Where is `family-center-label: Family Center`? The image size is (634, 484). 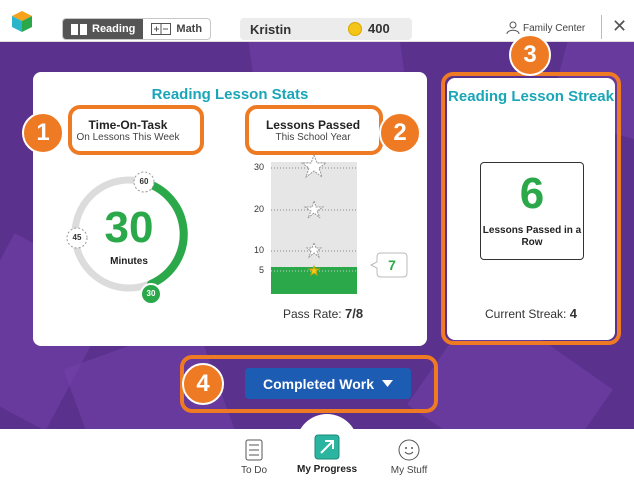
family-center-label: Family Center is located at coordinates (554, 28).